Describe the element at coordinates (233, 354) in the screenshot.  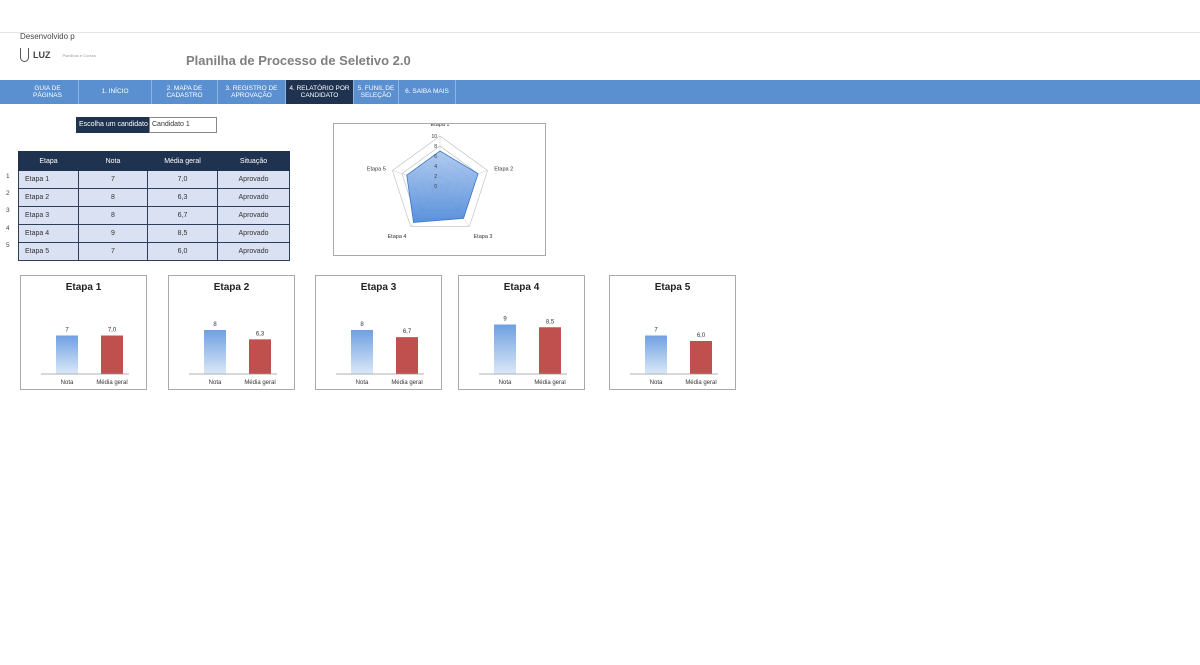
I see `bar-chart-svg: 8 Nota 6,3 Média geral` at that location.